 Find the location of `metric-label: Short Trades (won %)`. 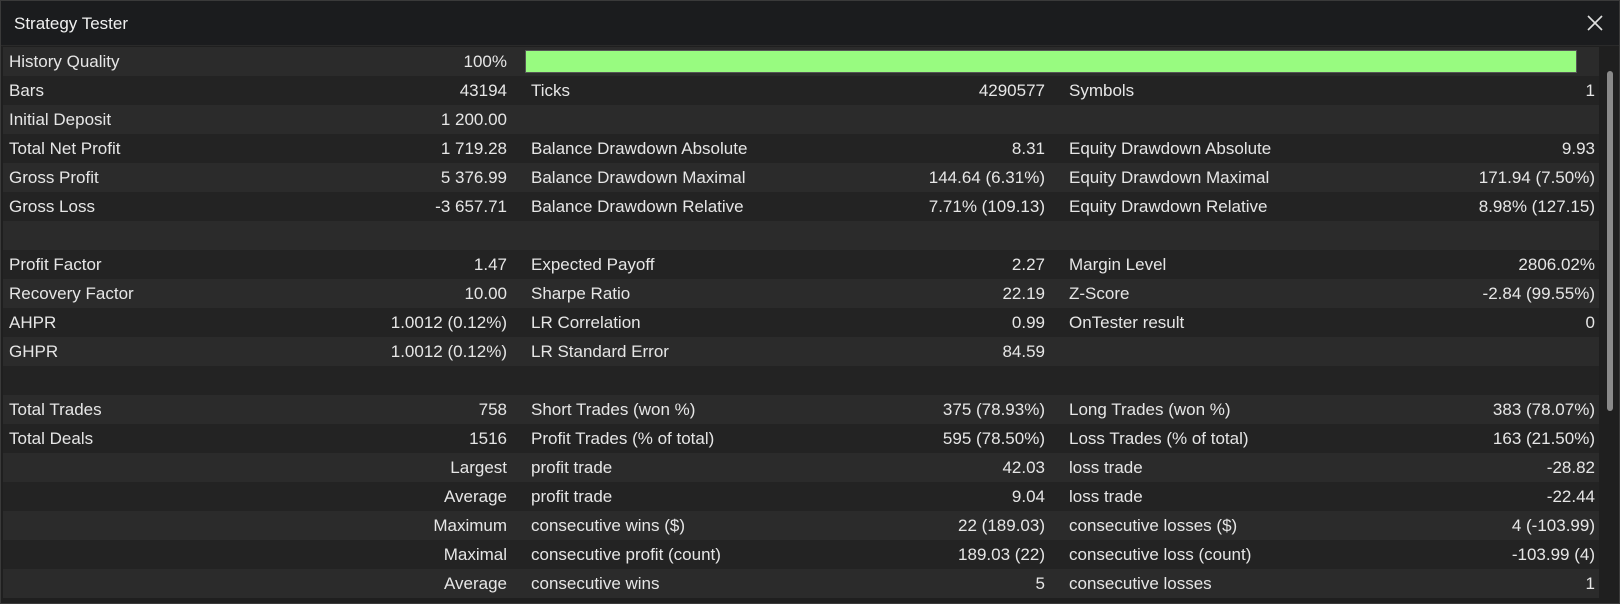

metric-label: Short Trades (won %) is located at coordinates (613, 409).